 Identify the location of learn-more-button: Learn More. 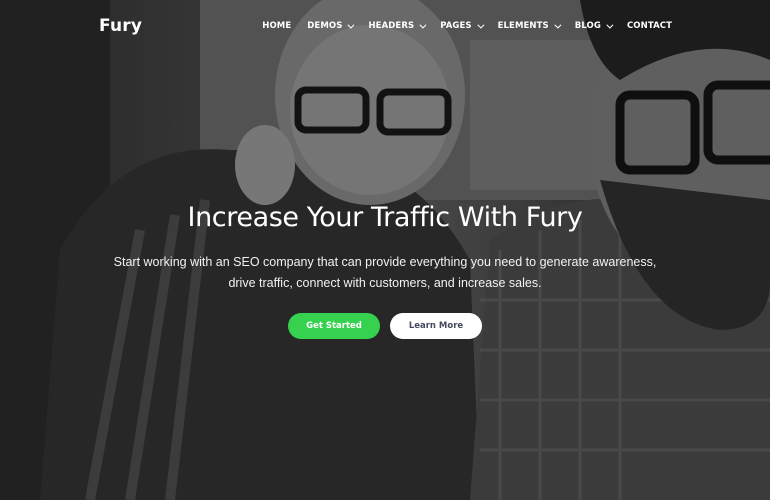
(436, 326).